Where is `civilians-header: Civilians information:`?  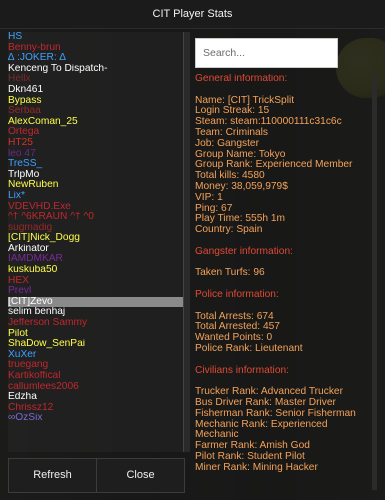 civilians-header: Civilians information: is located at coordinates (242, 370).